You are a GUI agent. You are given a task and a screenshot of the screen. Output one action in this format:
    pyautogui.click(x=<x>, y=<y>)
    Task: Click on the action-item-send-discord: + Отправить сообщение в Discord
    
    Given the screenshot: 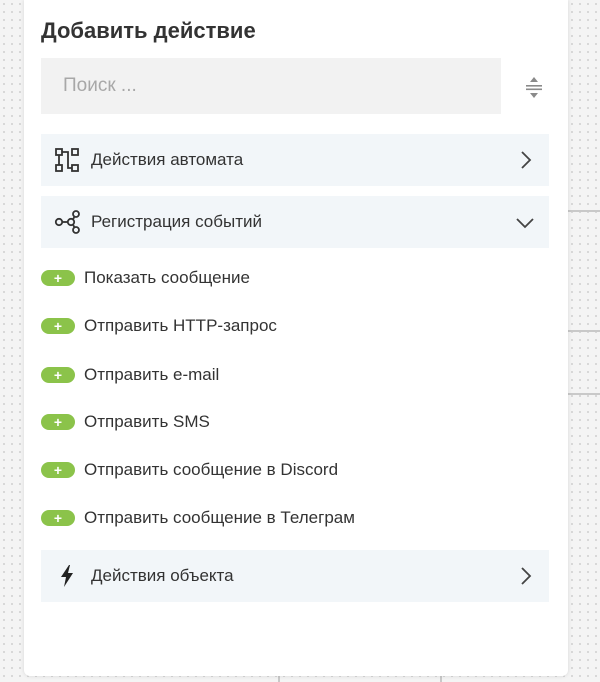 What is the action you would take?
    pyautogui.click(x=291, y=470)
    